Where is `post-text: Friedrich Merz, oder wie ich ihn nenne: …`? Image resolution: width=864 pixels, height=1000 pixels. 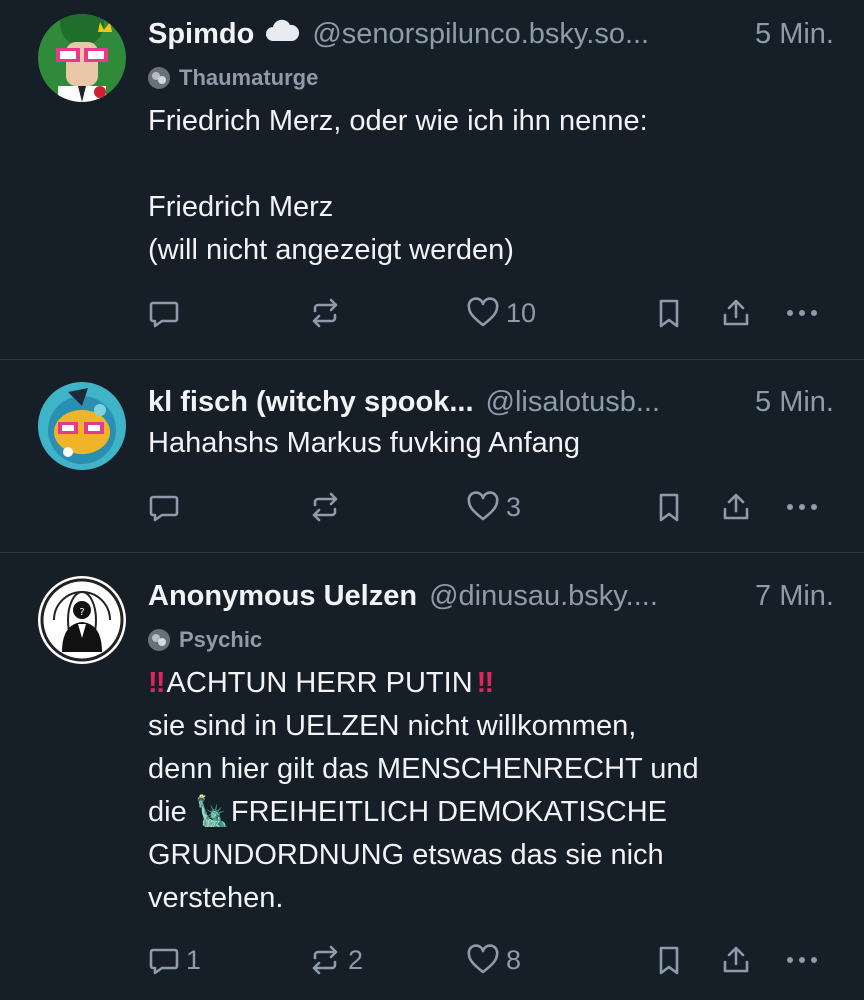
post-text: Friedrich Merz, oder wie ich ihn nenne: … is located at coordinates (398, 185).